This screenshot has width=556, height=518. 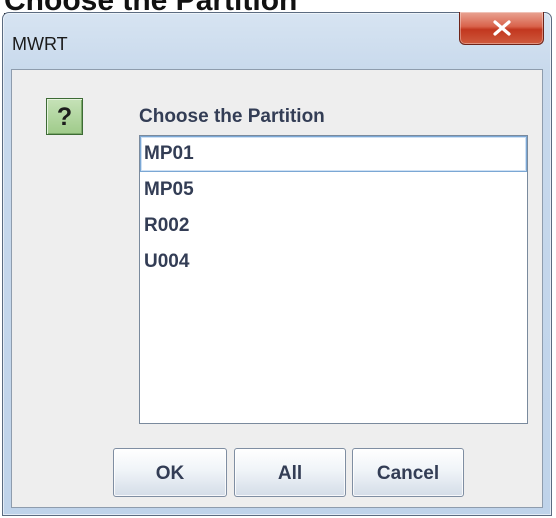 I want to click on close-x-icon, so click(x=502, y=28).